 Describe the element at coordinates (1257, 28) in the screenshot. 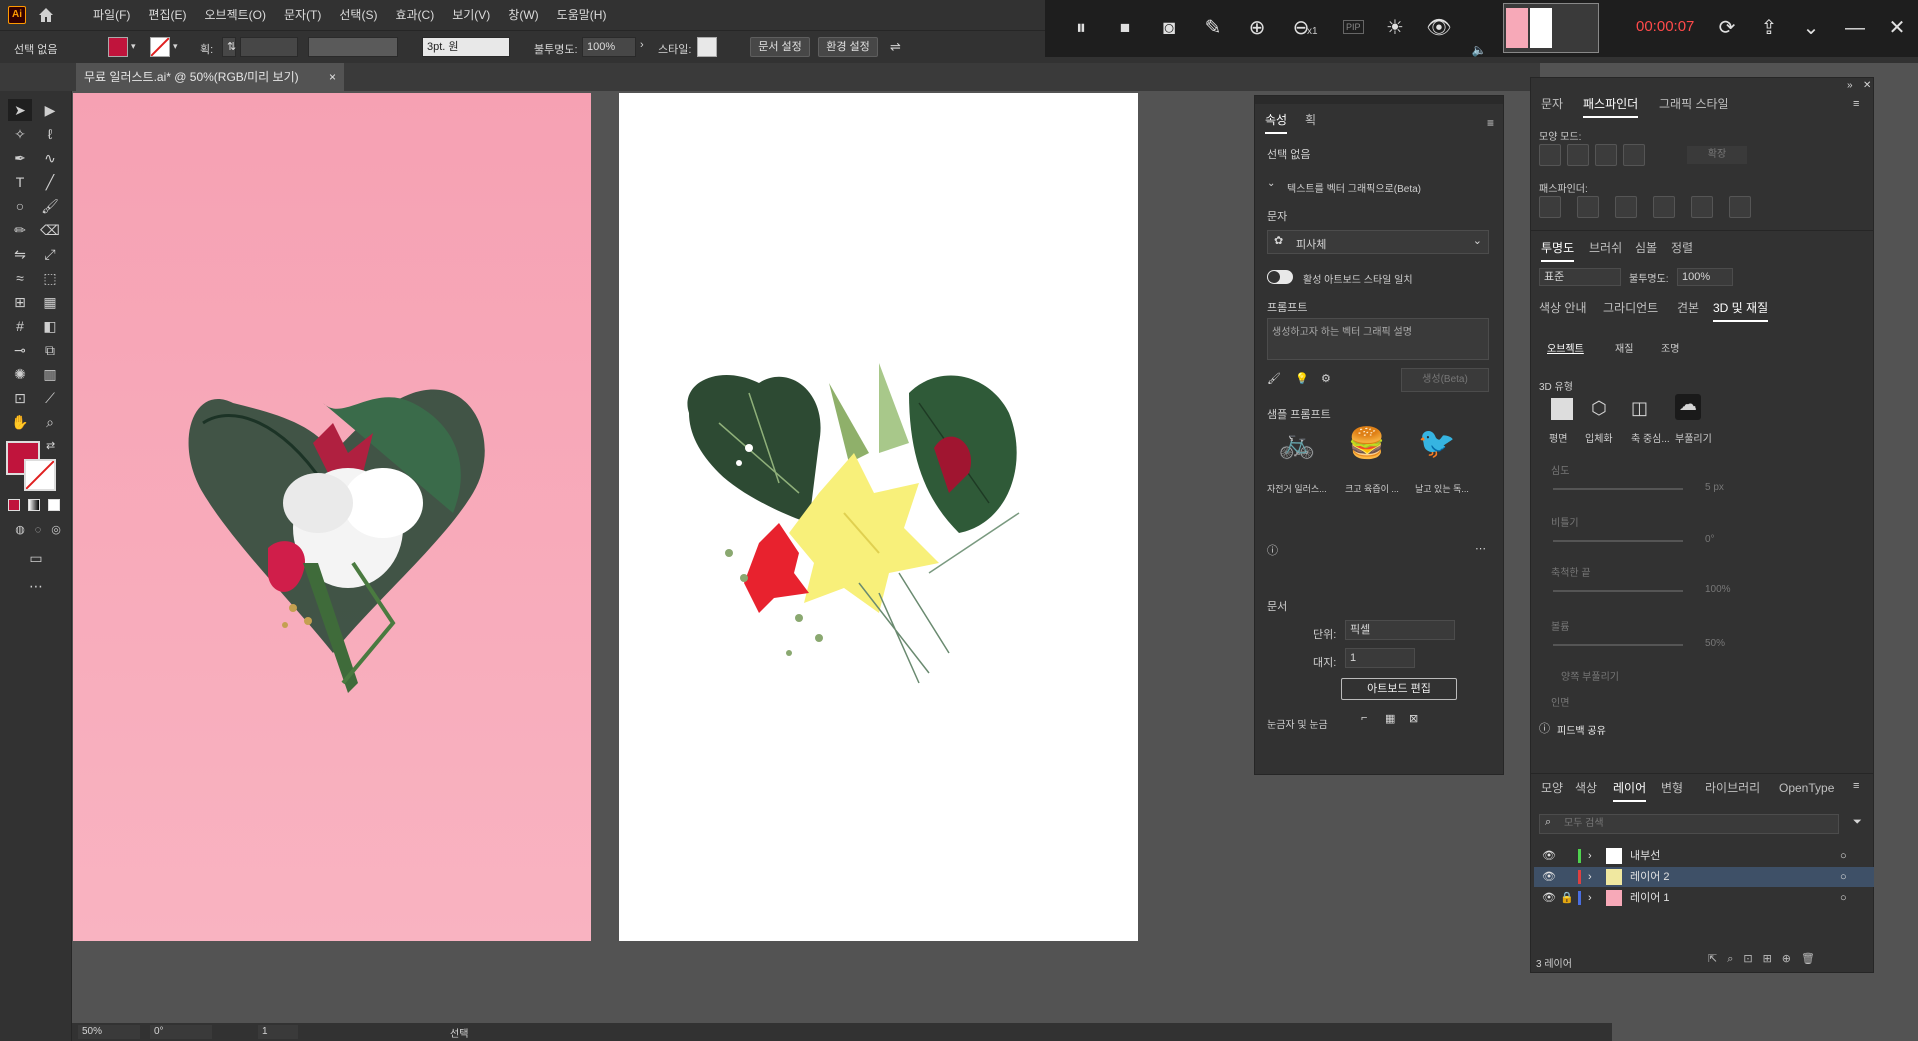

I see `zoom-in-icon: ⊕` at that location.